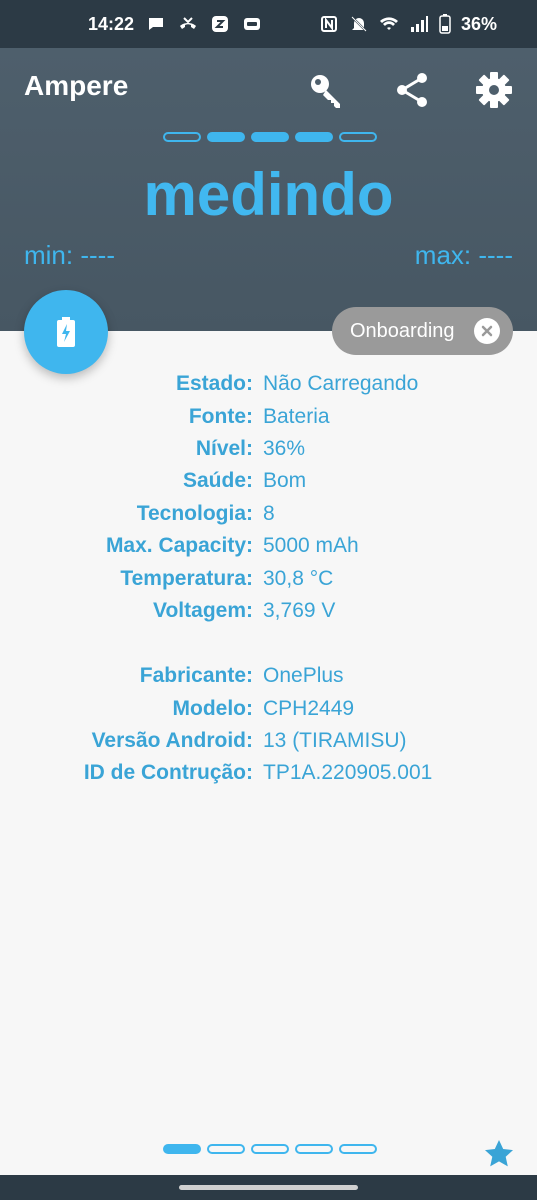 The image size is (537, 1200). I want to click on chip-label: Onboarding, so click(402, 330).